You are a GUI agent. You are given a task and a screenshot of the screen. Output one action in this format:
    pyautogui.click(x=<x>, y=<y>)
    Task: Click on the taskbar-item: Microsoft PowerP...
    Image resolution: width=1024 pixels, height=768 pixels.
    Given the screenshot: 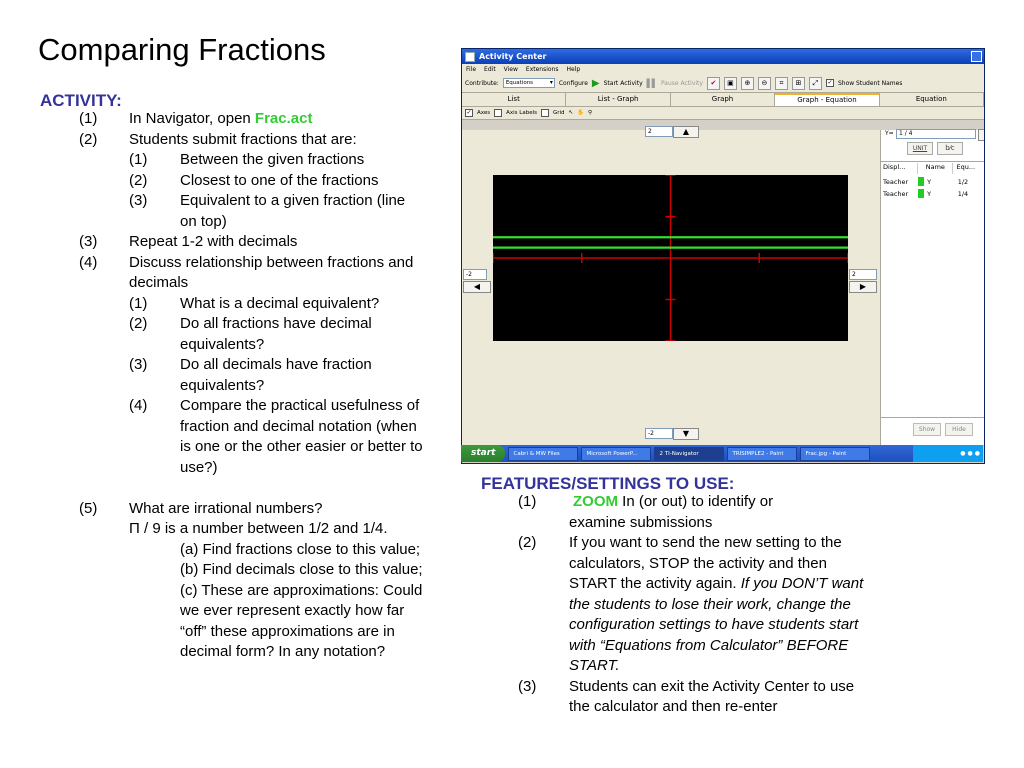 What is the action you would take?
    pyautogui.click(x=616, y=453)
    